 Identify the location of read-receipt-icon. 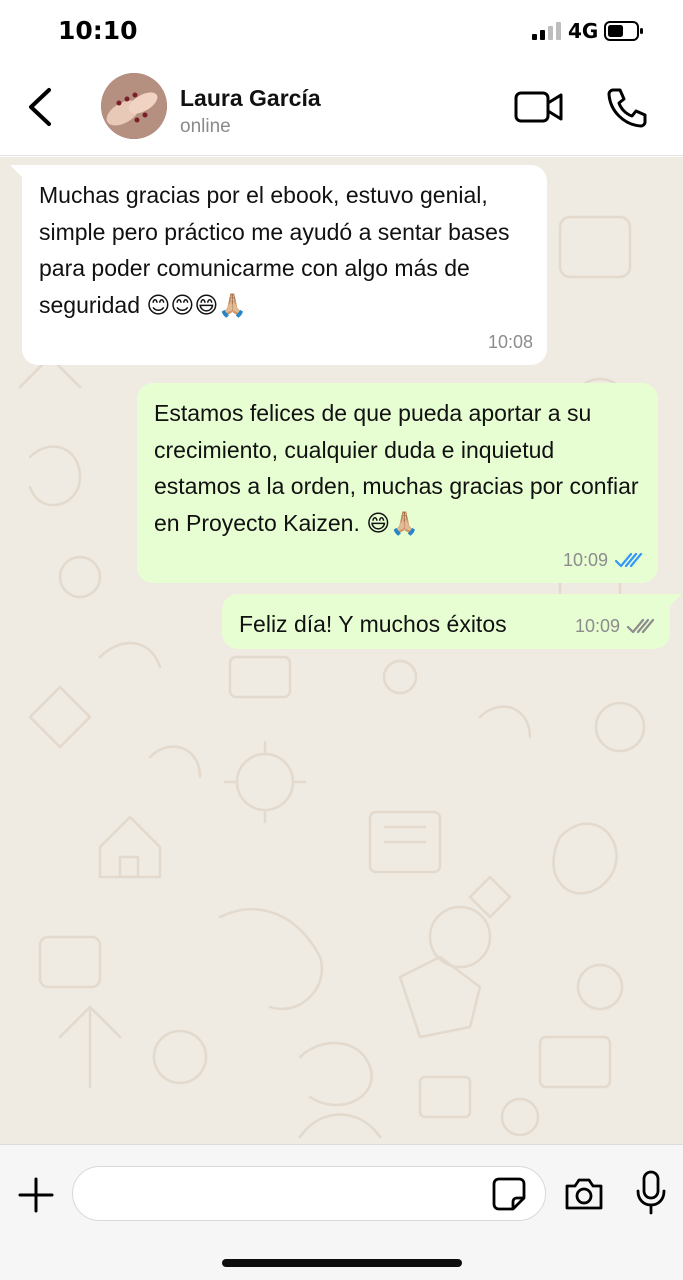
(628, 559).